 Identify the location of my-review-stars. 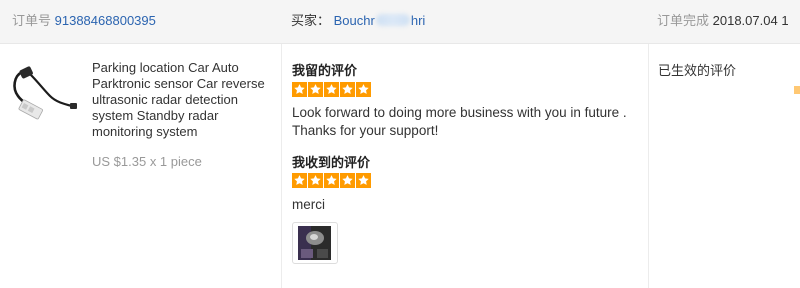
(331, 90).